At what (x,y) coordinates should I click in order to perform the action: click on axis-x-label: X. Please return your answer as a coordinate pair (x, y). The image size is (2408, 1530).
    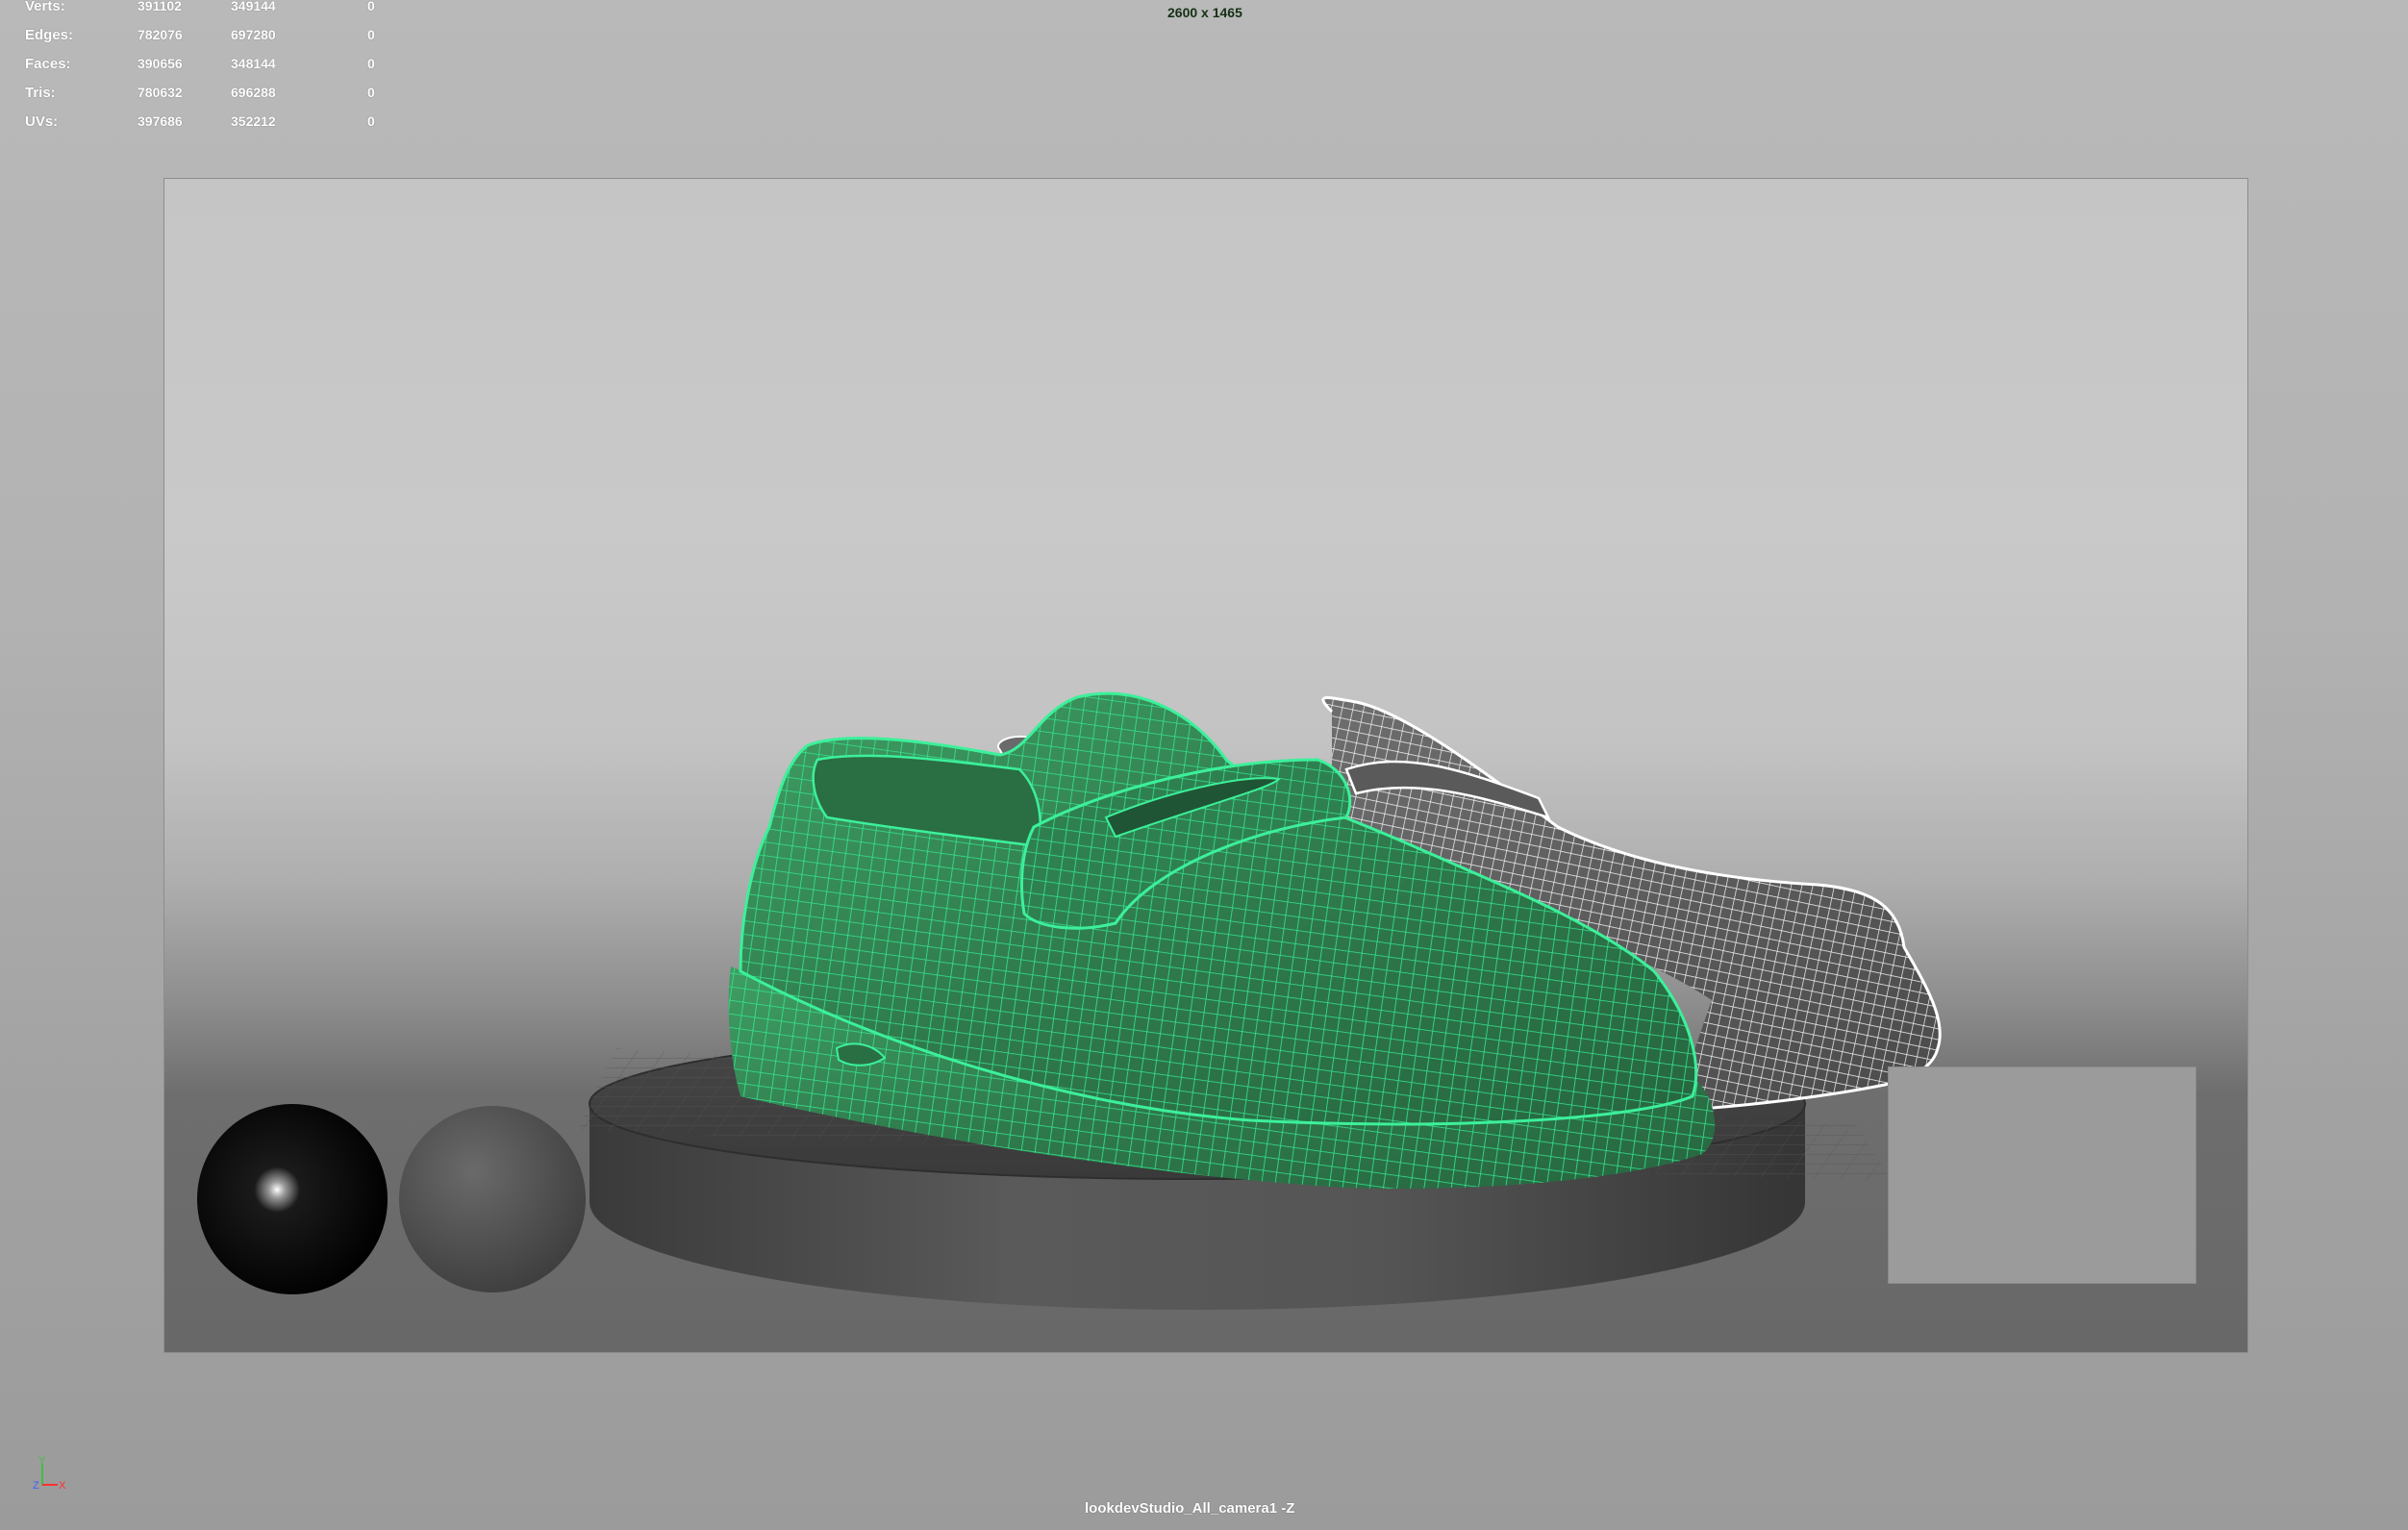
    Looking at the image, I should click on (62, 1486).